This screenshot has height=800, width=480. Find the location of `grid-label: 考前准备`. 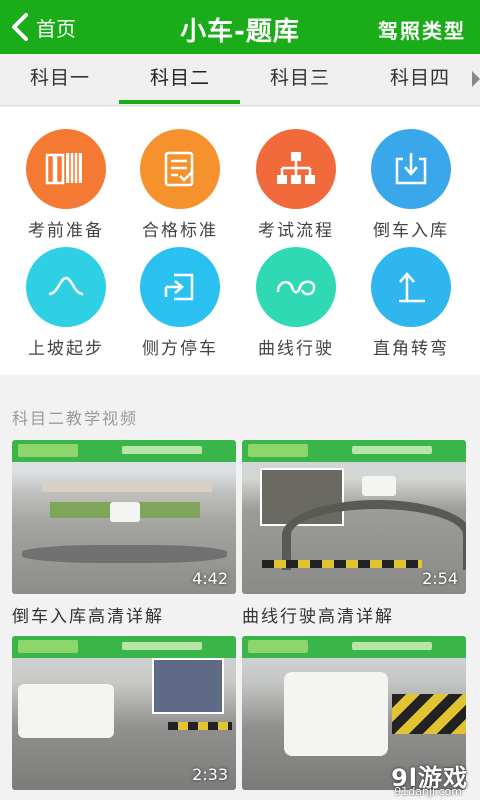

grid-label: 考前准备 is located at coordinates (66, 231).